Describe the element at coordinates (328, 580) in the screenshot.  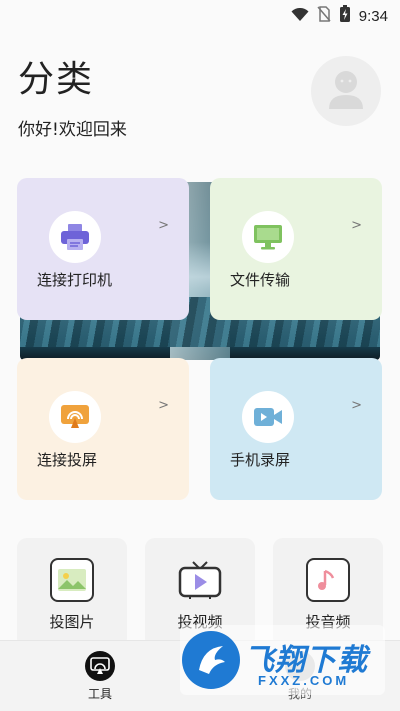
I see `music-icon` at that location.